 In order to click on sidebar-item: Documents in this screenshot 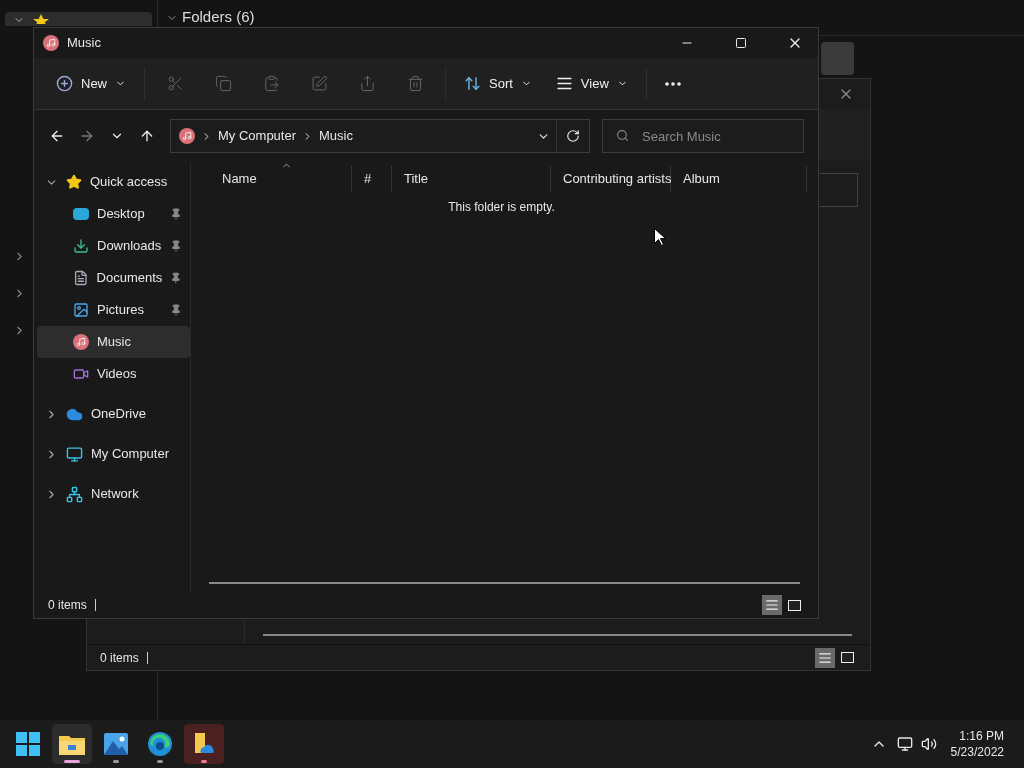, I will do `click(113, 278)`.